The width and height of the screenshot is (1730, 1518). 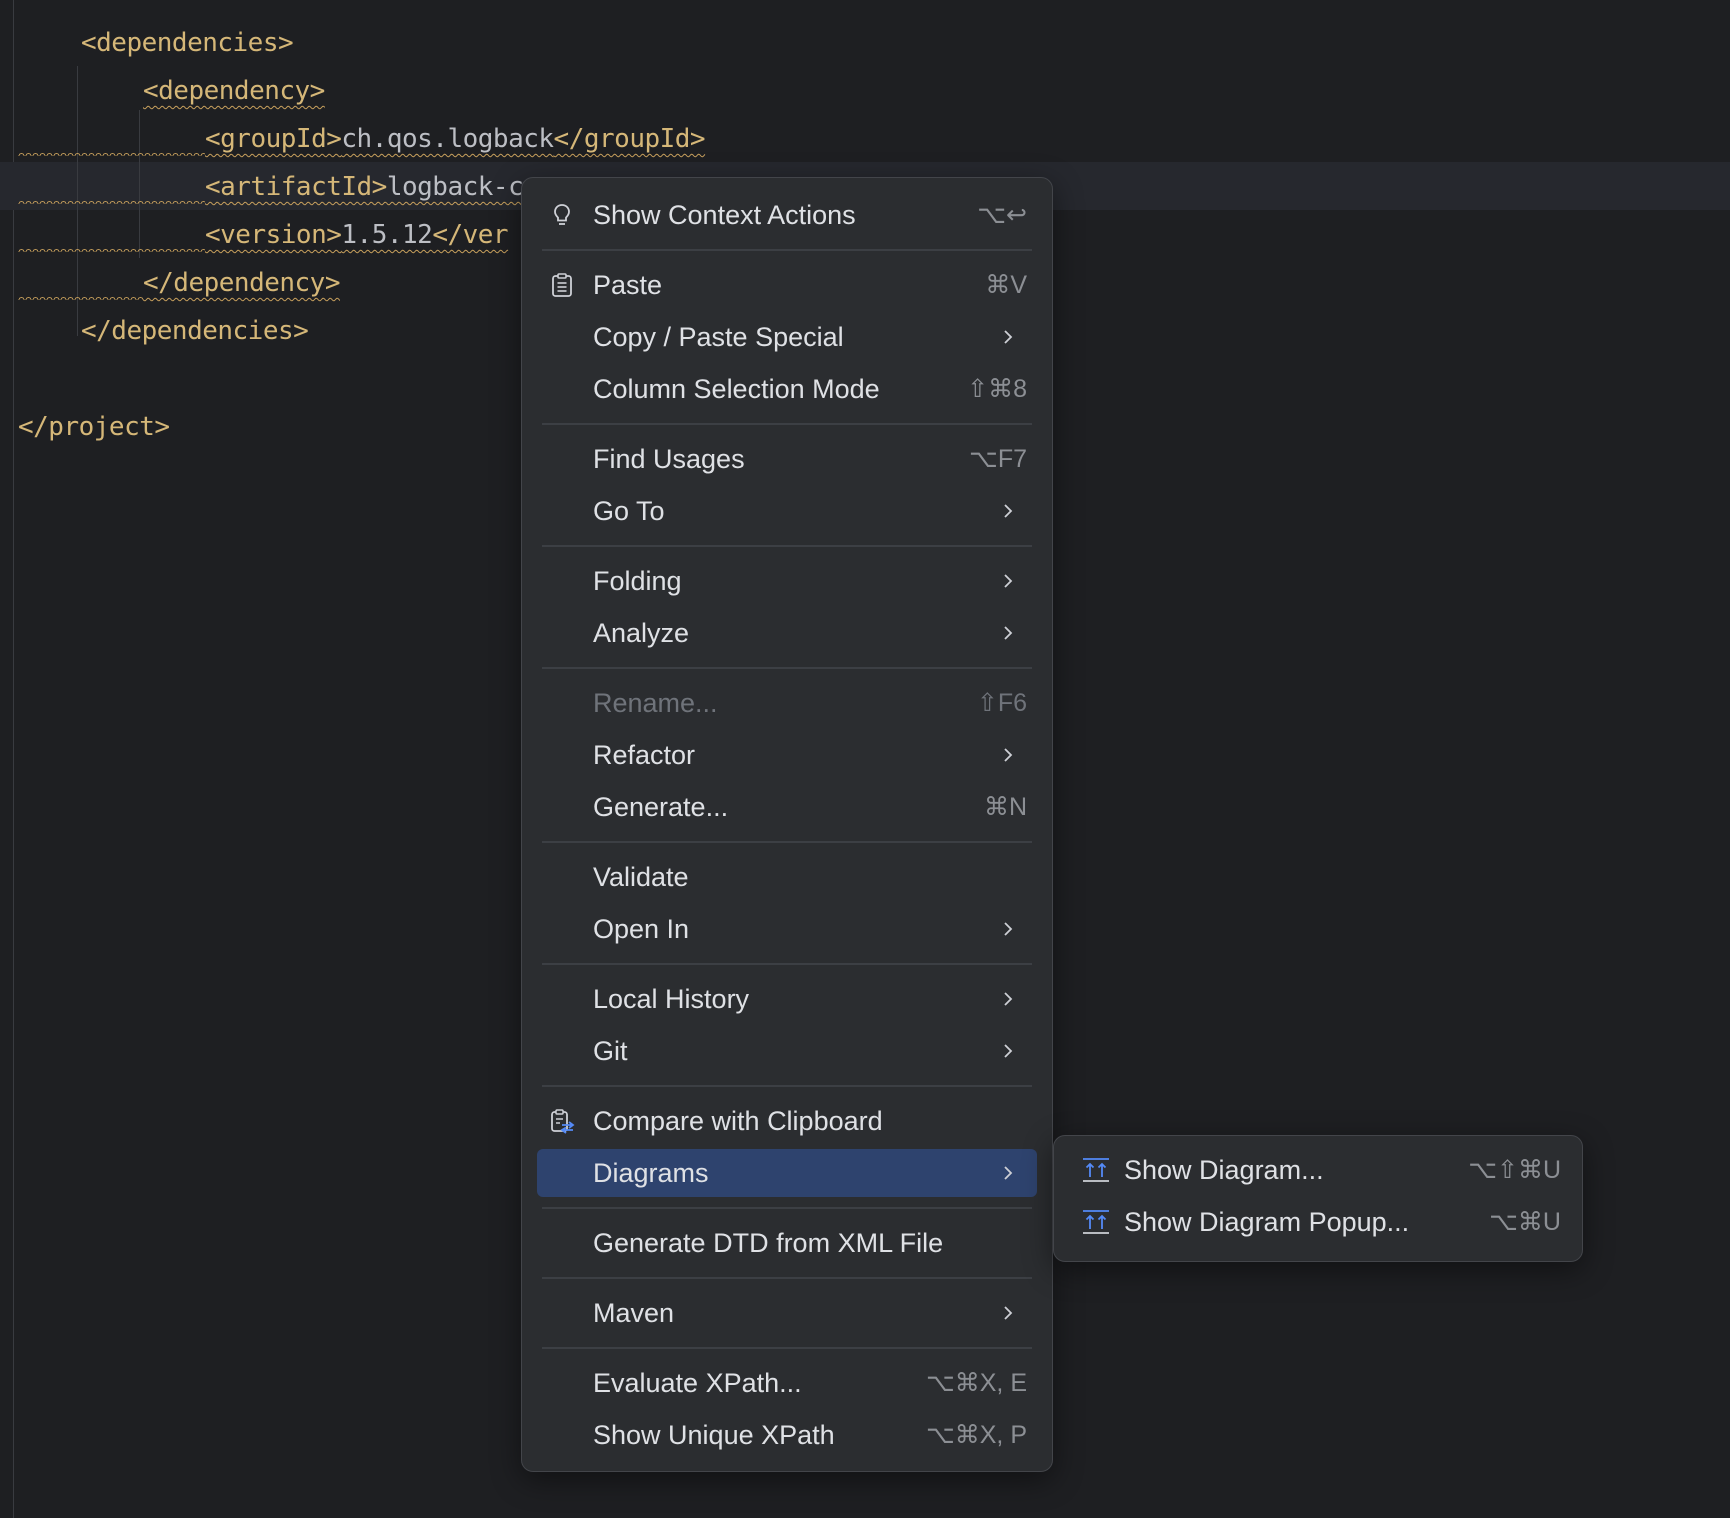 What do you see at coordinates (234, 91) in the screenshot?
I see `code-line: <dependency>` at bounding box center [234, 91].